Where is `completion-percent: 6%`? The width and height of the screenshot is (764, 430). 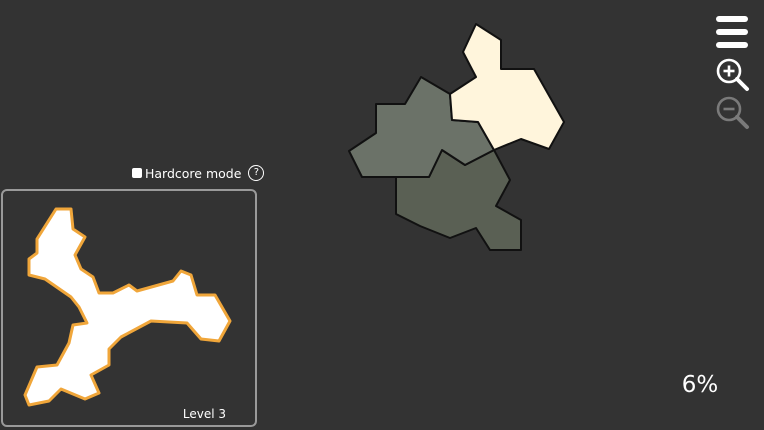 completion-percent: 6% is located at coordinates (700, 385).